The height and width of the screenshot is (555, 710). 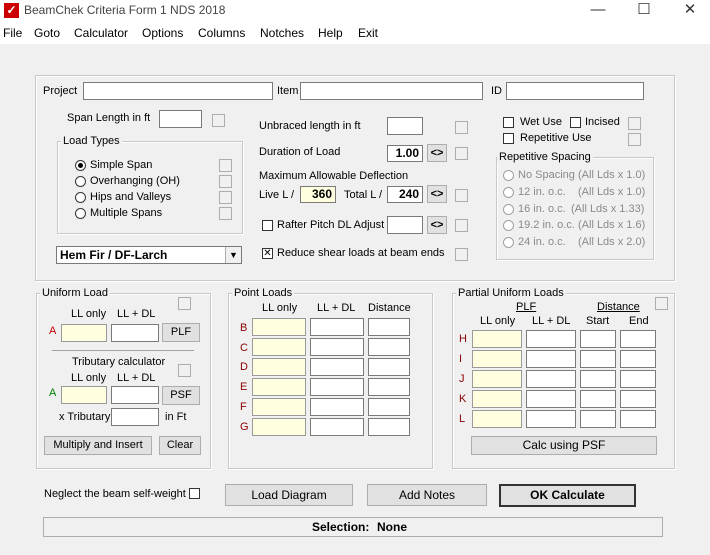 What do you see at coordinates (267, 253) in the screenshot?
I see `reduce-shear-checkbox: ✕` at bounding box center [267, 253].